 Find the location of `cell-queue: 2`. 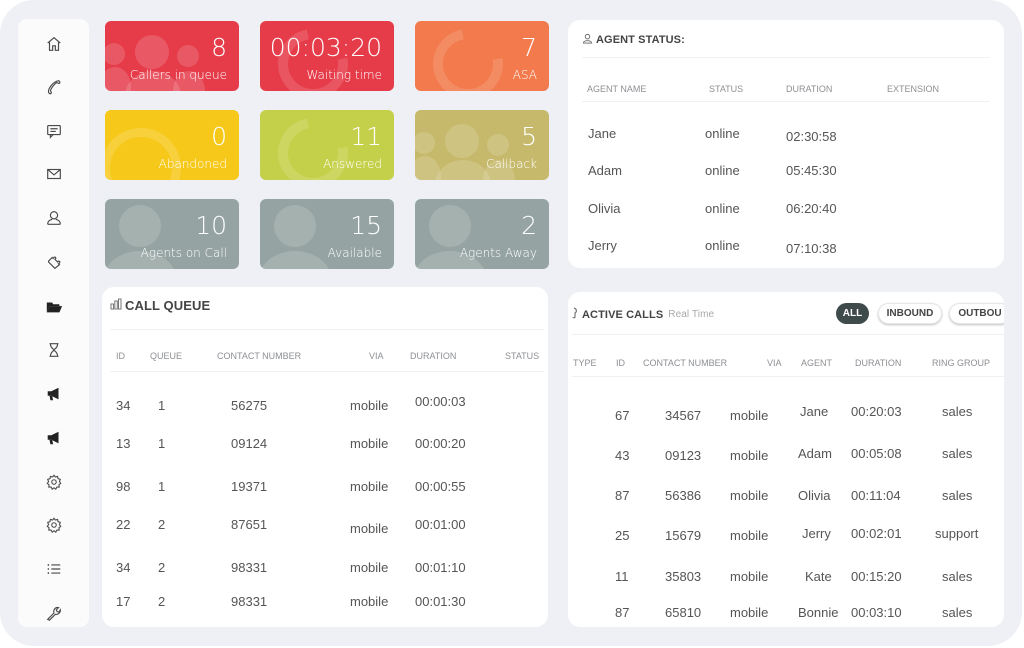

cell-queue: 2 is located at coordinates (162, 567).